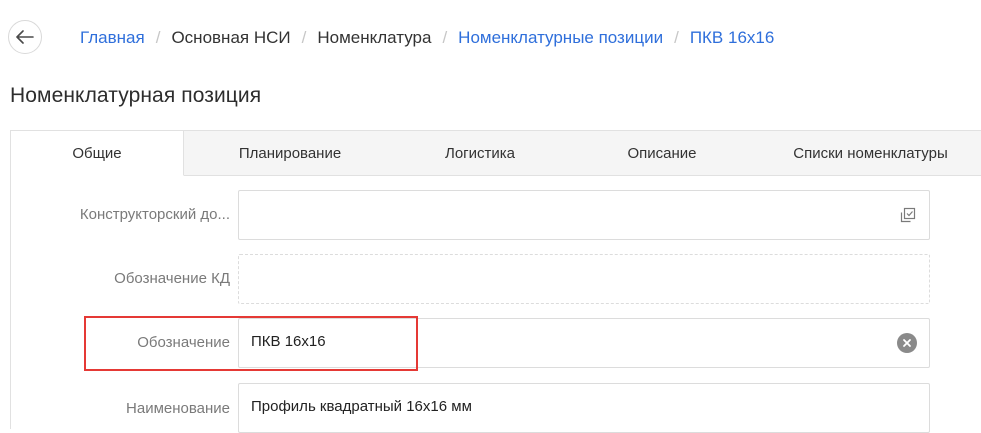 The width and height of the screenshot is (981, 433). I want to click on tab-general: Общие, so click(97, 153).